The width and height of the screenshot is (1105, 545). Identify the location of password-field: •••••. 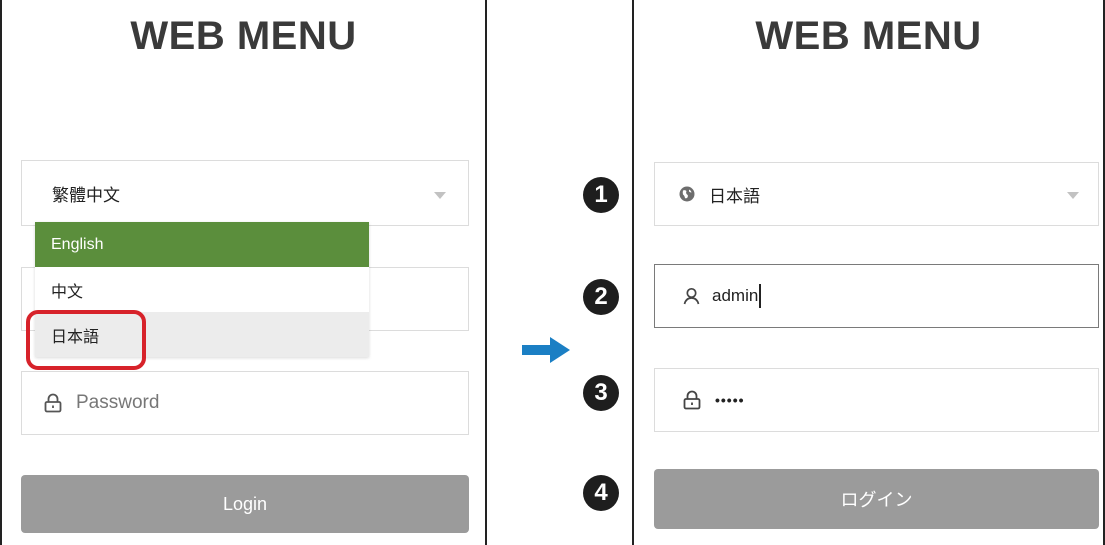
(876, 400).